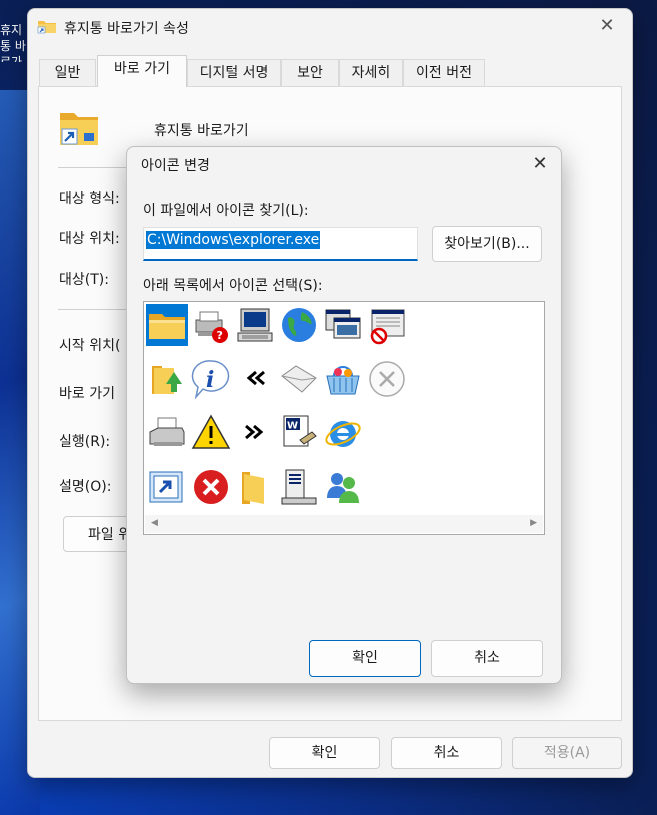 This screenshot has height=815, width=657. I want to click on shopping-basket-icon, so click(343, 379).